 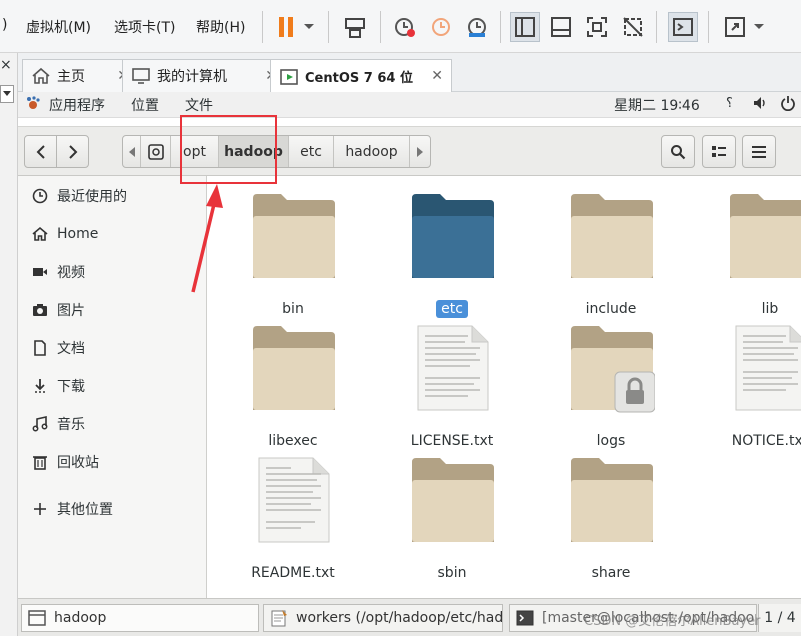 I want to click on file-item-notice: NOTICE.txt, so click(x=755, y=389).